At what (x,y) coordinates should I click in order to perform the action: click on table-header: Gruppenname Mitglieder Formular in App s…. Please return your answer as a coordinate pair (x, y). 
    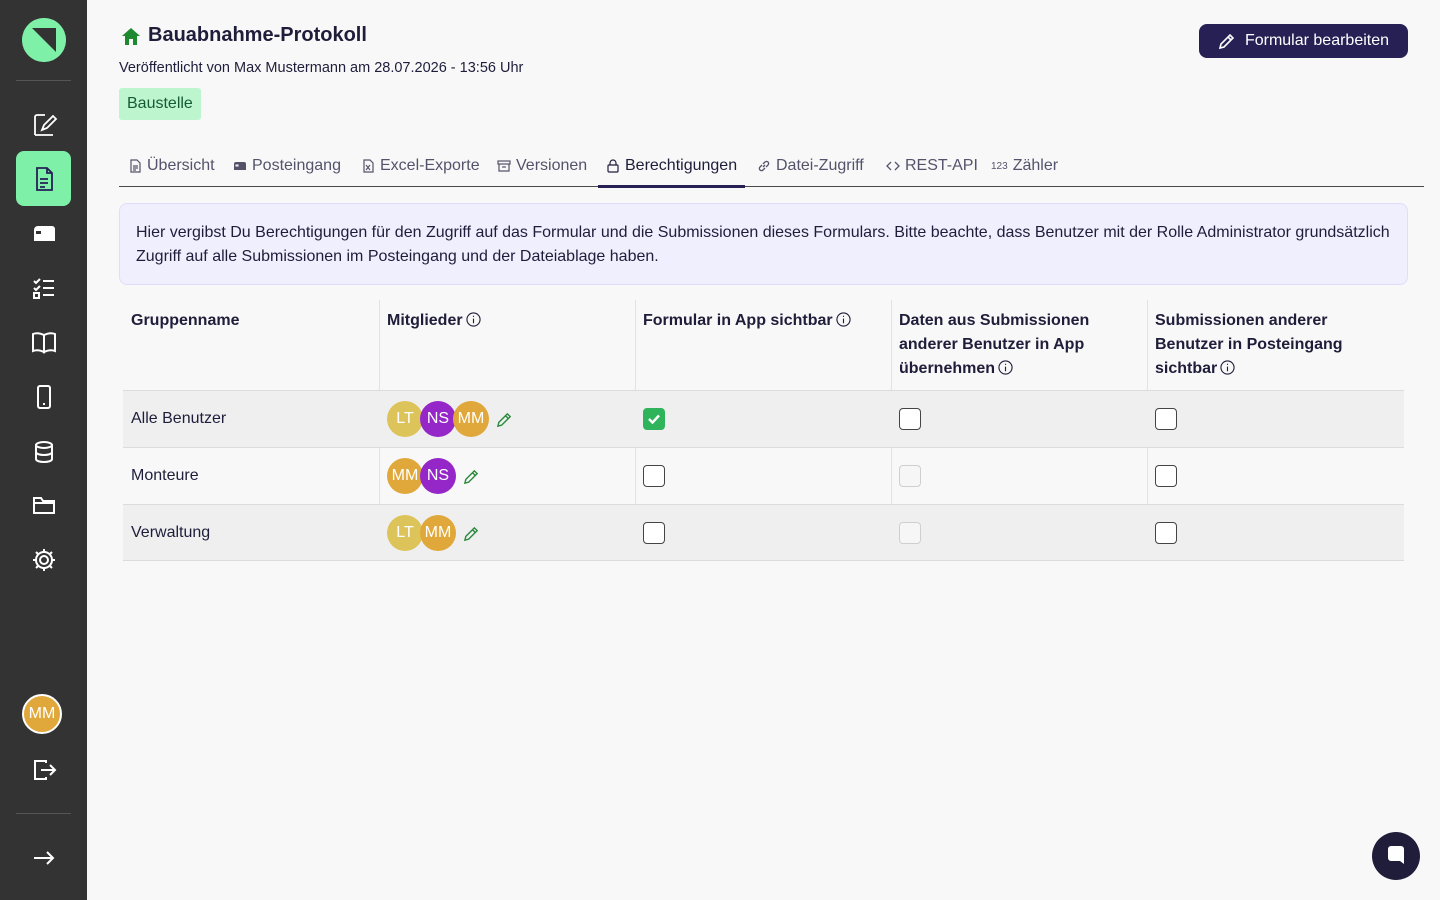
    Looking at the image, I should click on (763, 345).